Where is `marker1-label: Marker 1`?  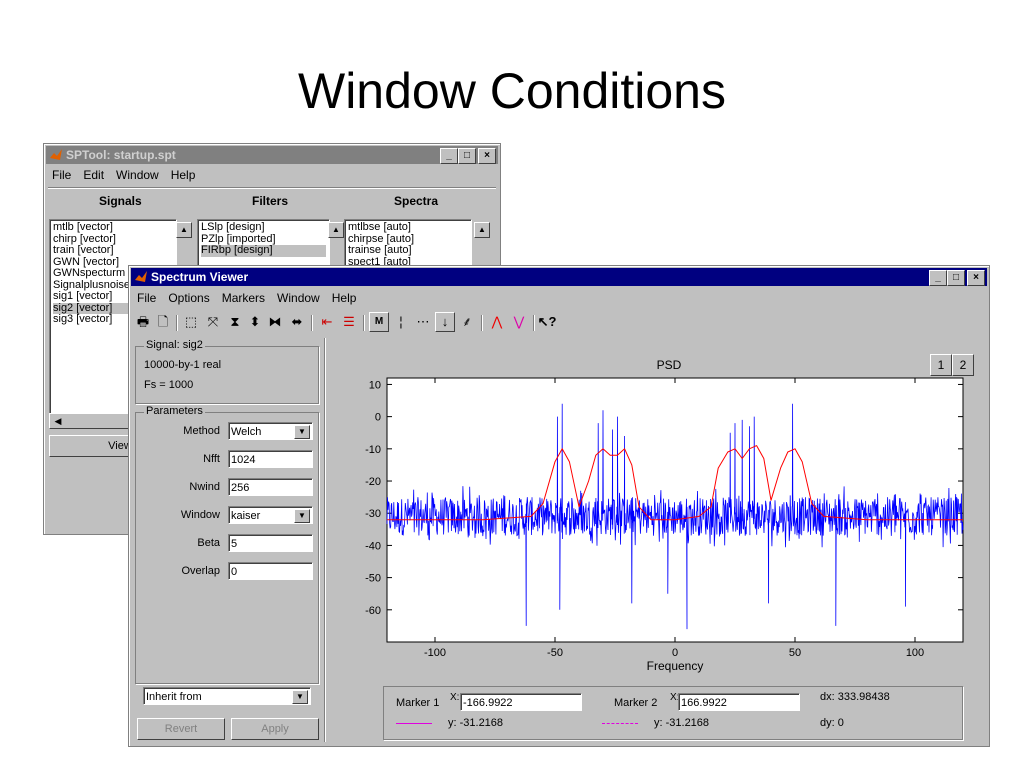 marker1-label: Marker 1 is located at coordinates (418, 703).